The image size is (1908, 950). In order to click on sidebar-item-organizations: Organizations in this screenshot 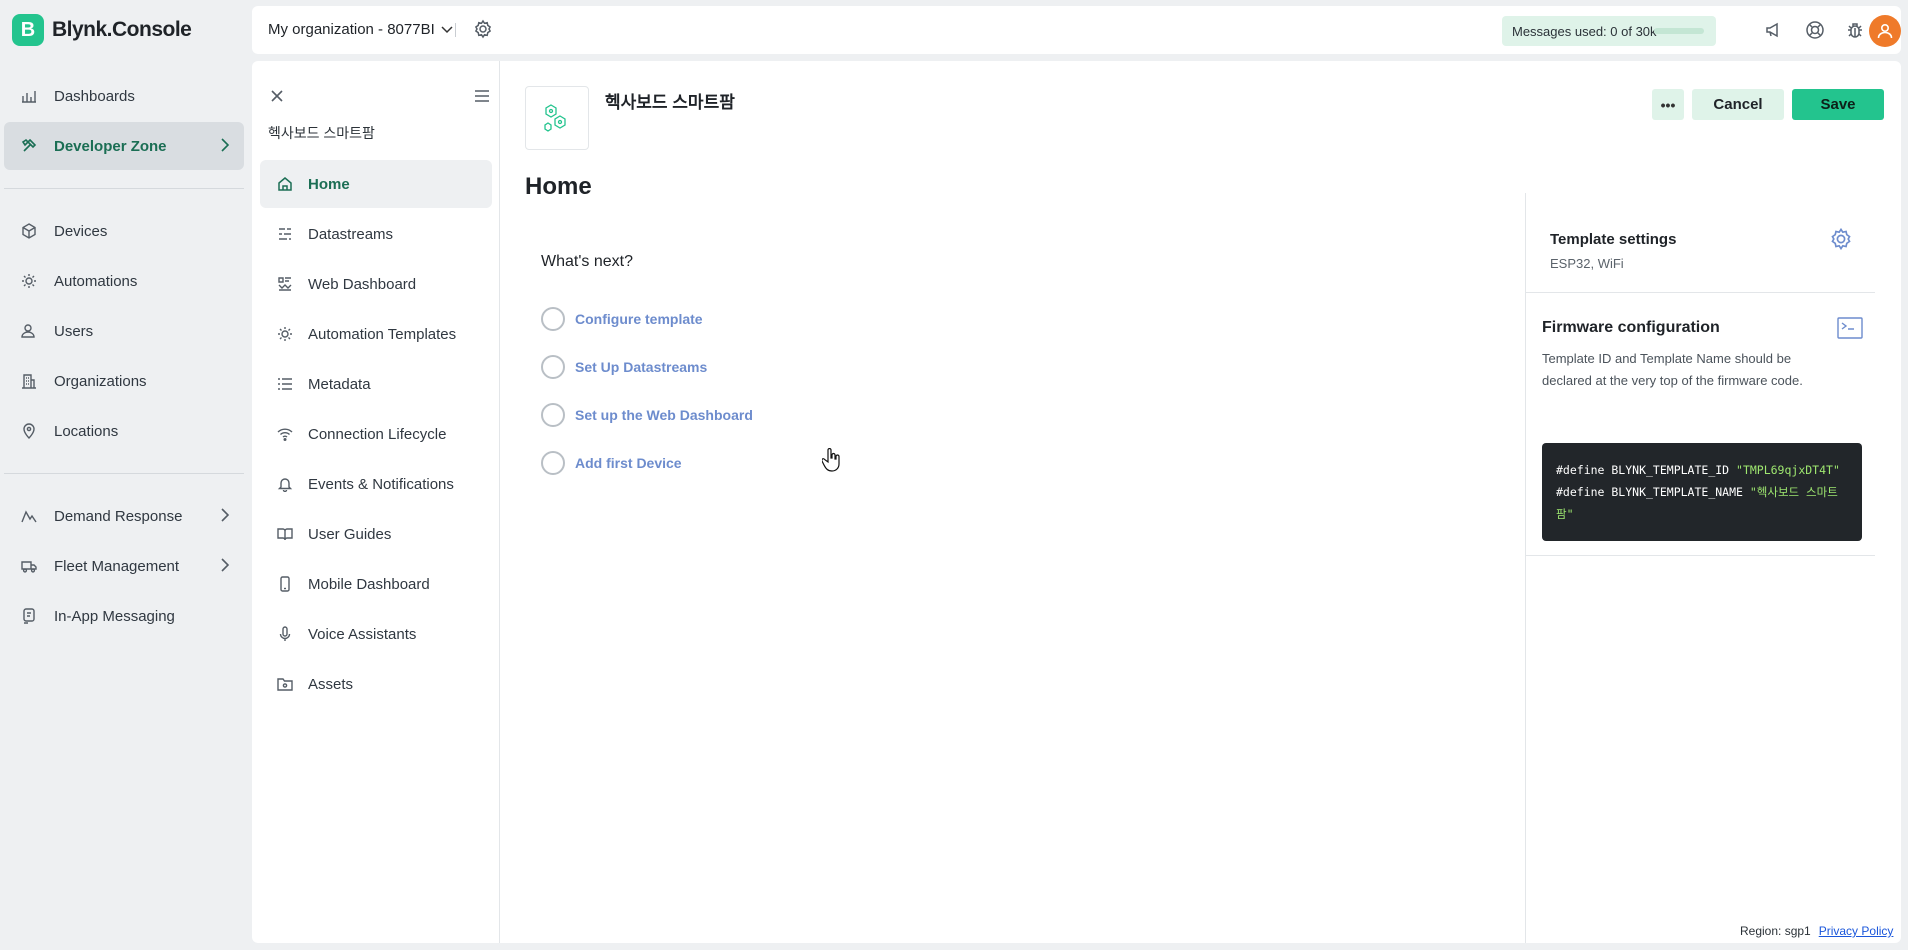, I will do `click(124, 381)`.